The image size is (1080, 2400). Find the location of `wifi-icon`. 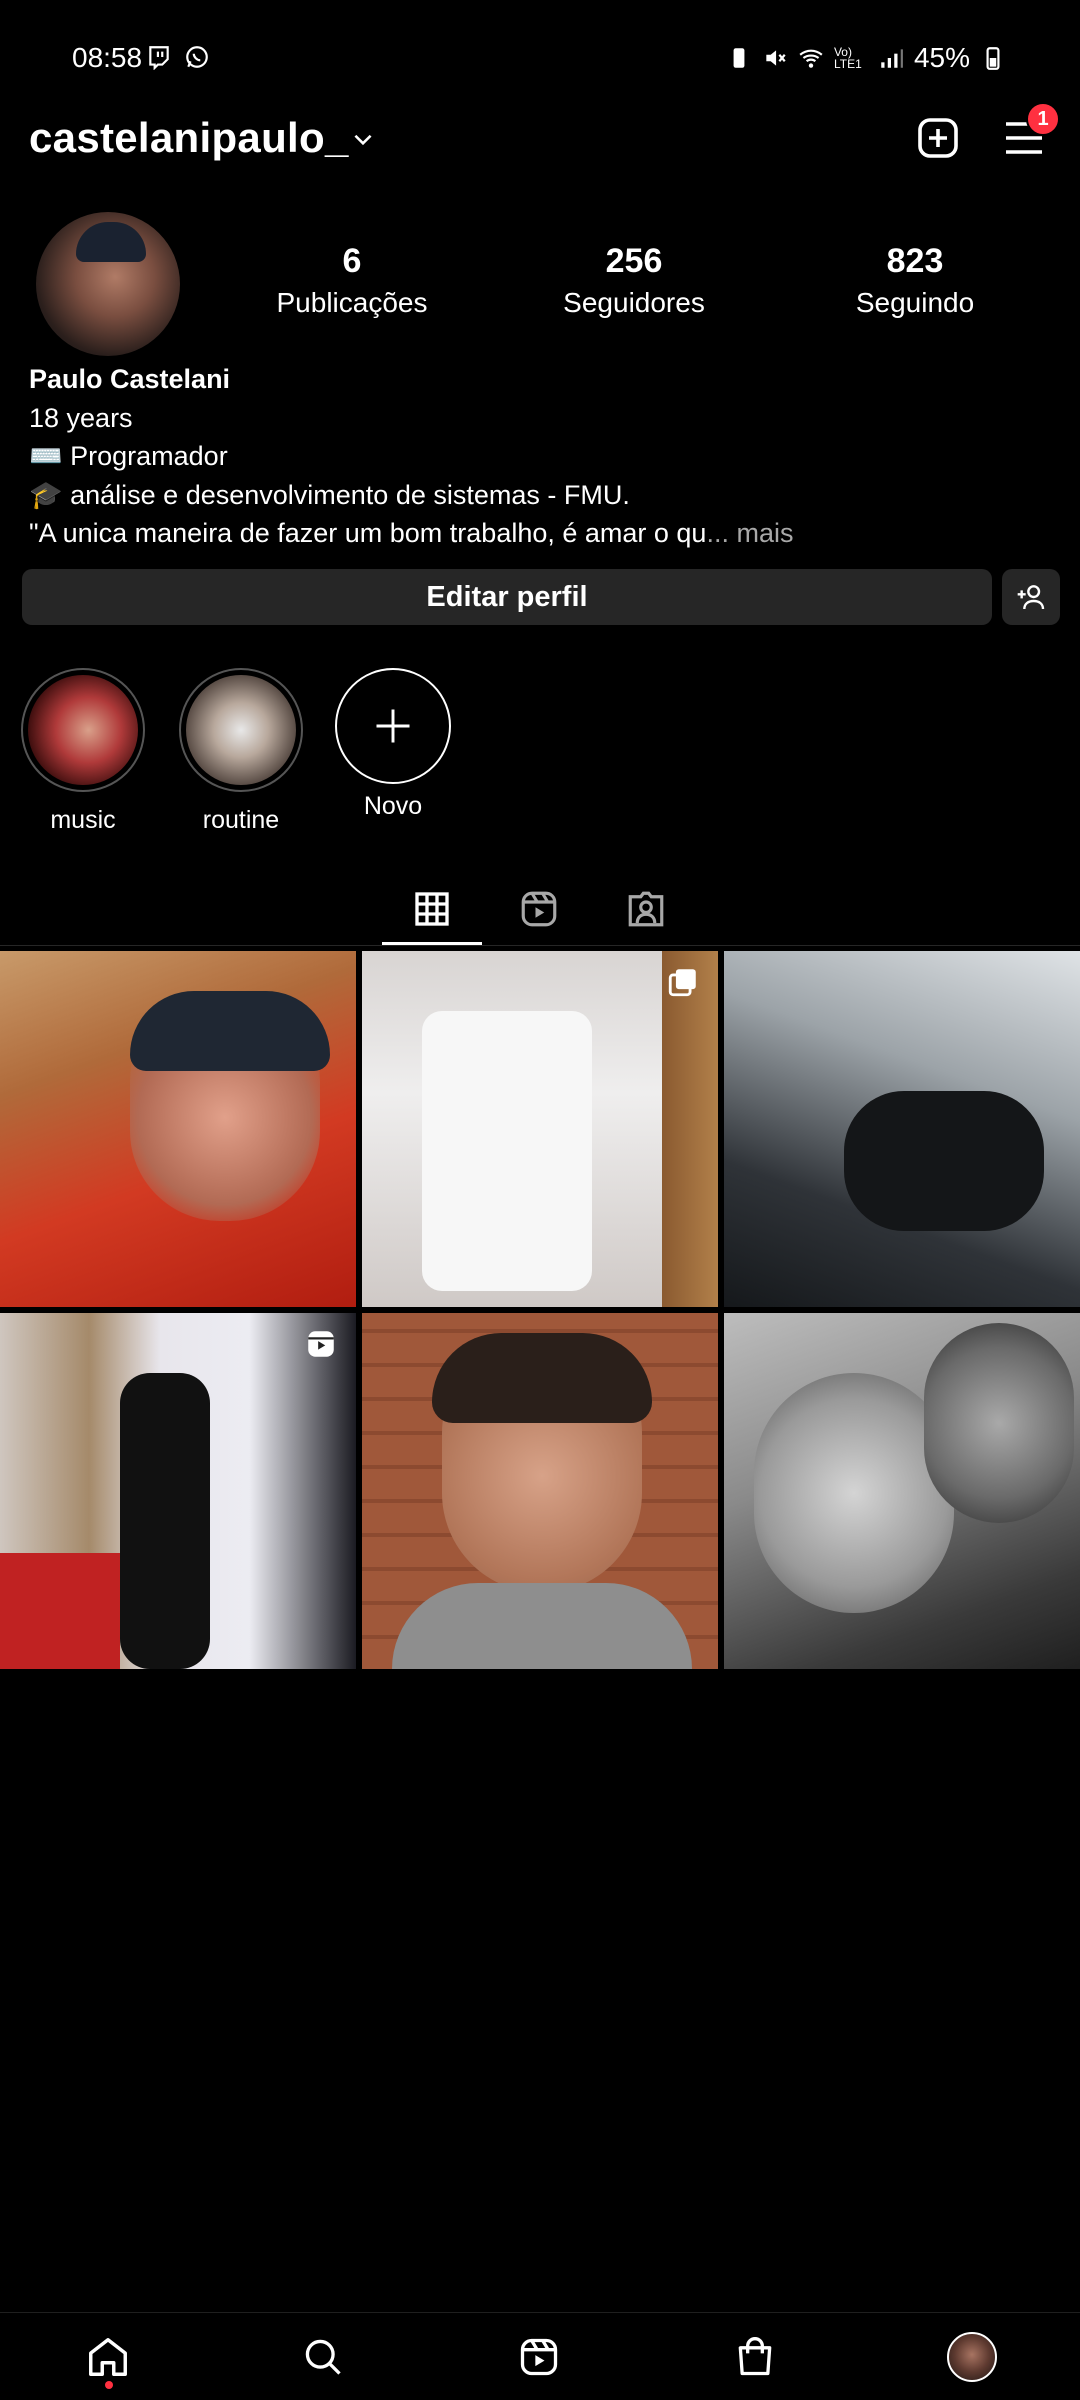

wifi-icon is located at coordinates (811, 58).